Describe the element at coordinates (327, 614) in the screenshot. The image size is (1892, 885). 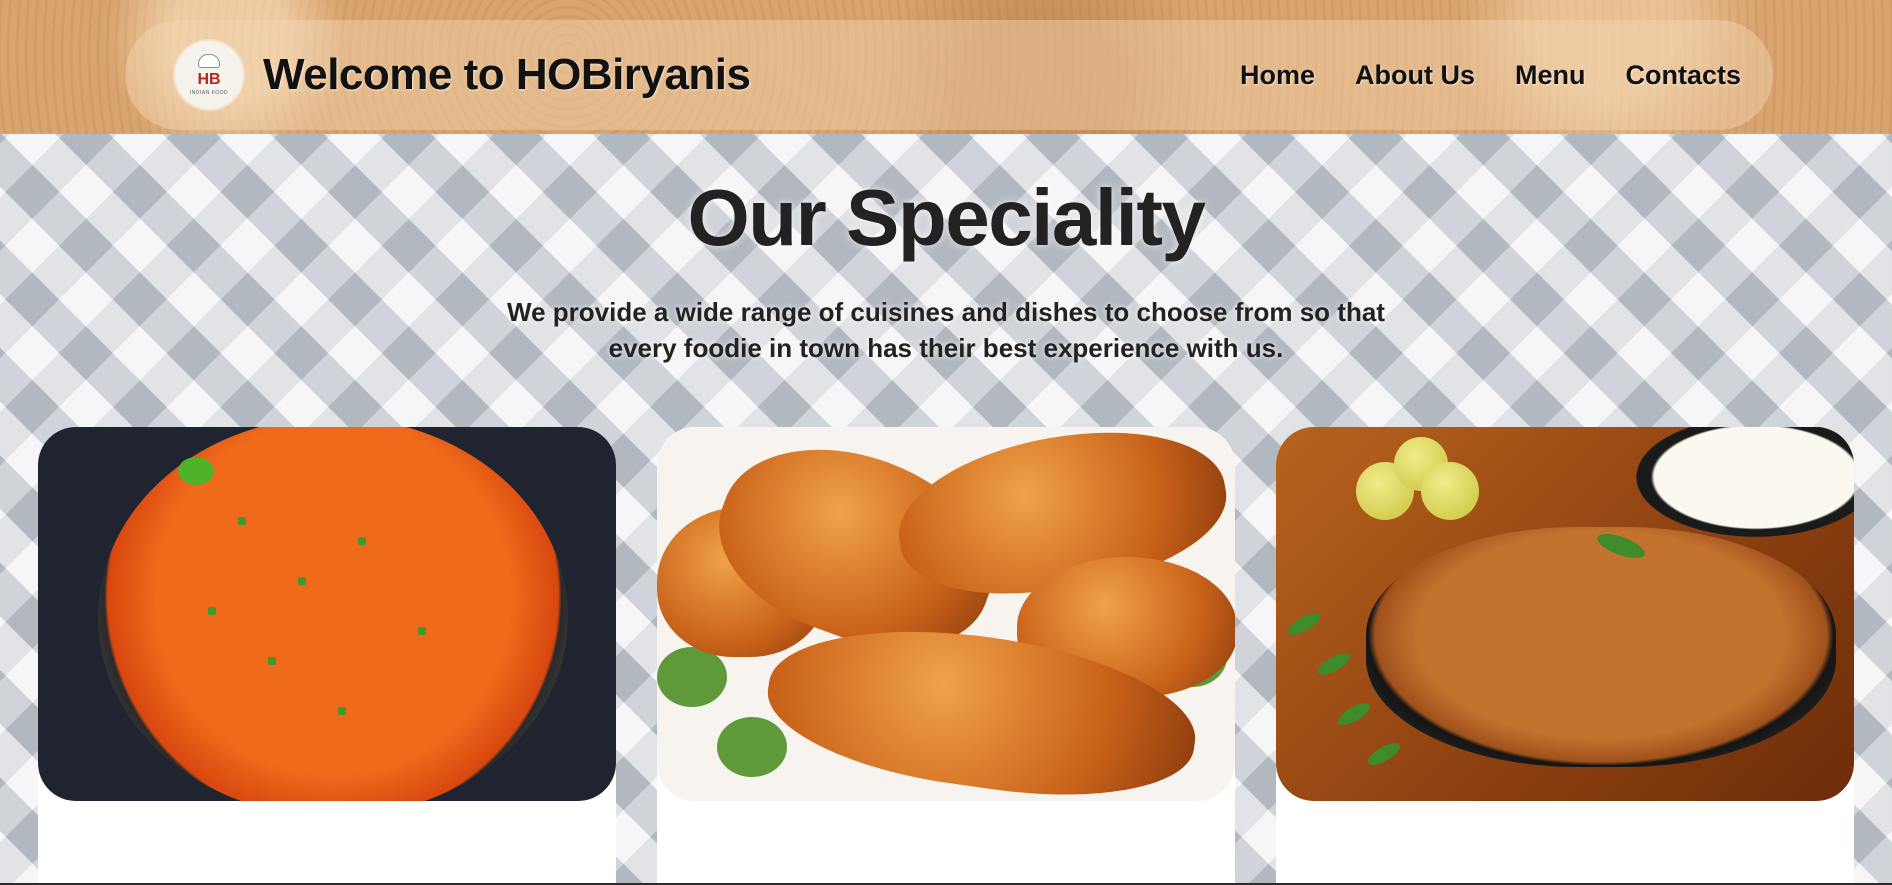
I see `chicken-curry-photo` at that location.